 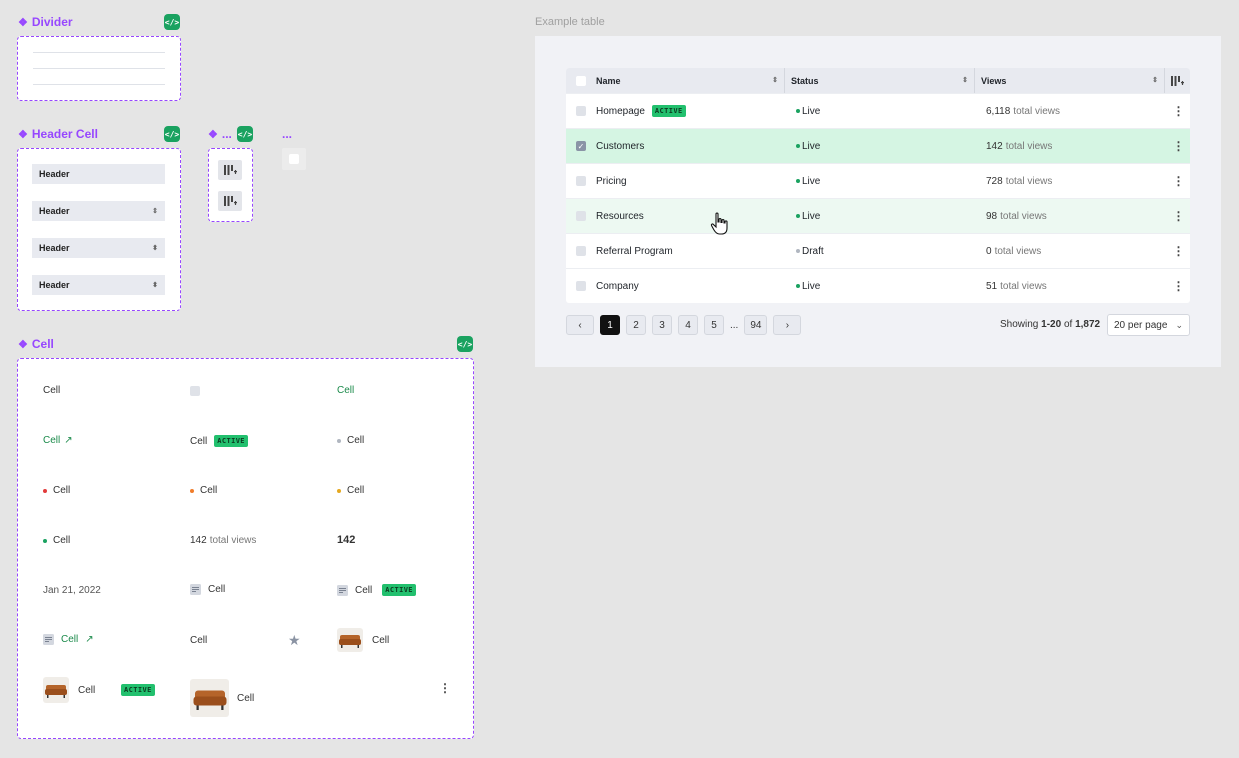 I want to click on header-cell-frame: Header Header ⇕ Header ⬍ Header ⬍, so click(x=99, y=229).